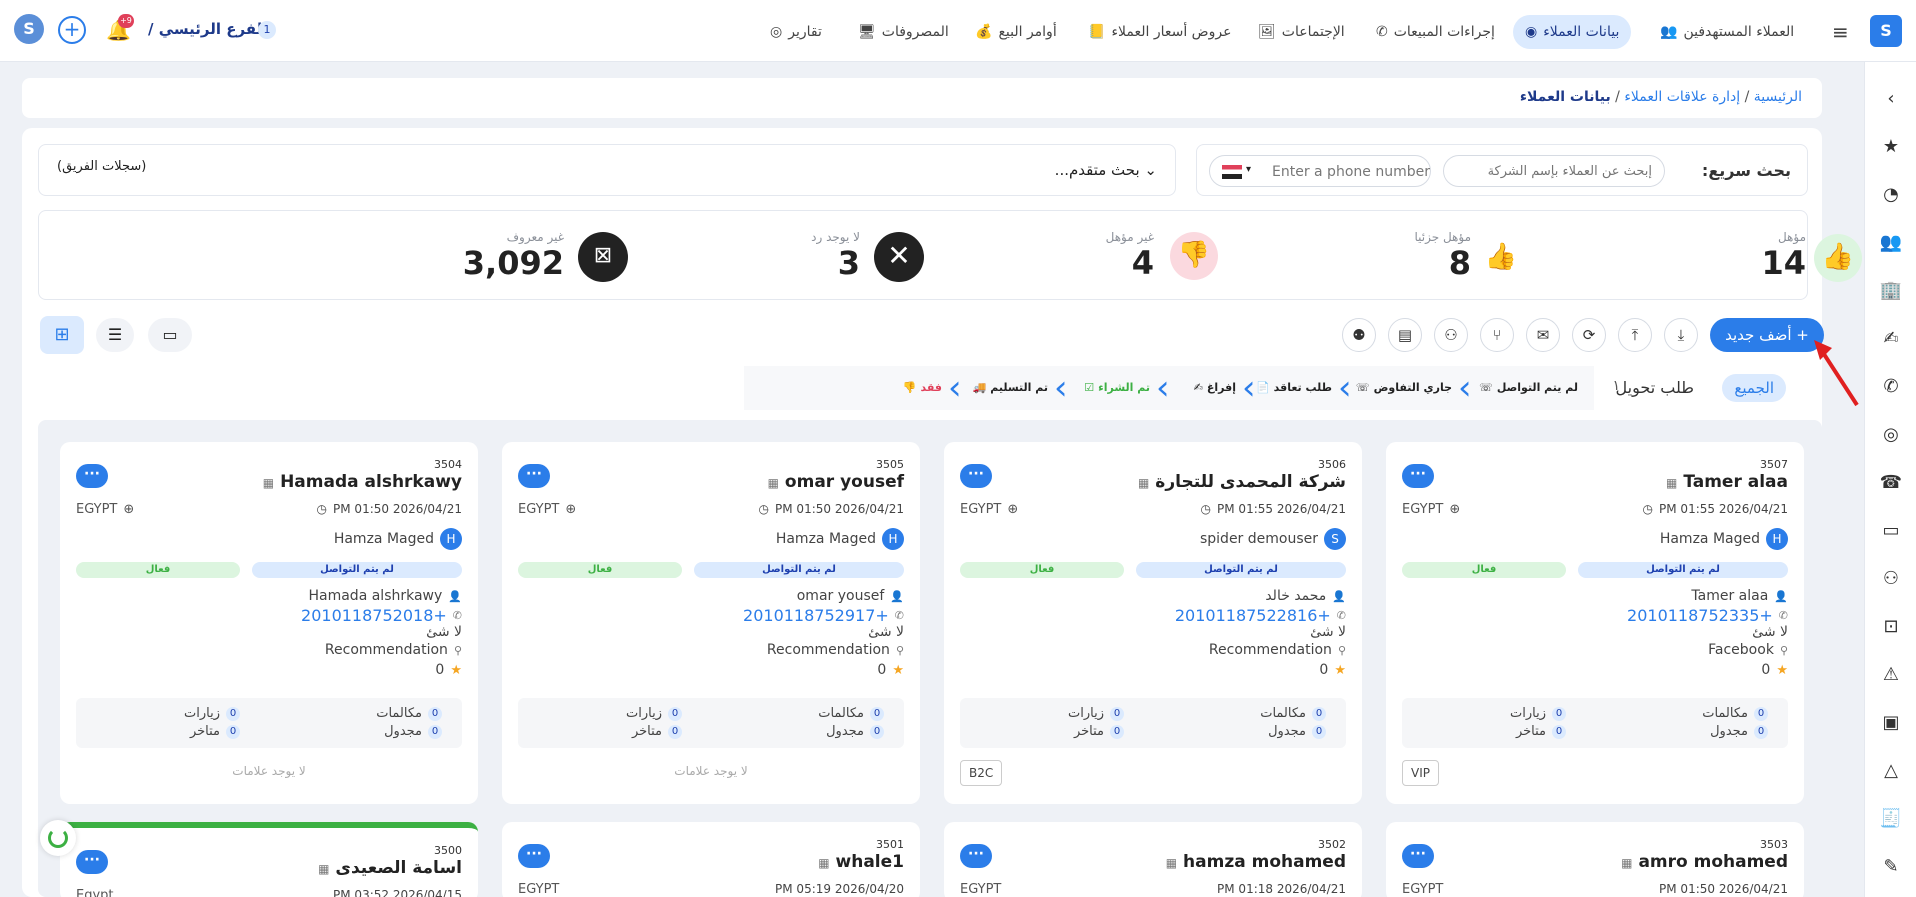 This screenshot has width=1916, height=897. I want to click on nav-target-customers: العملاء المستهدفين 👥, so click(1727, 32).